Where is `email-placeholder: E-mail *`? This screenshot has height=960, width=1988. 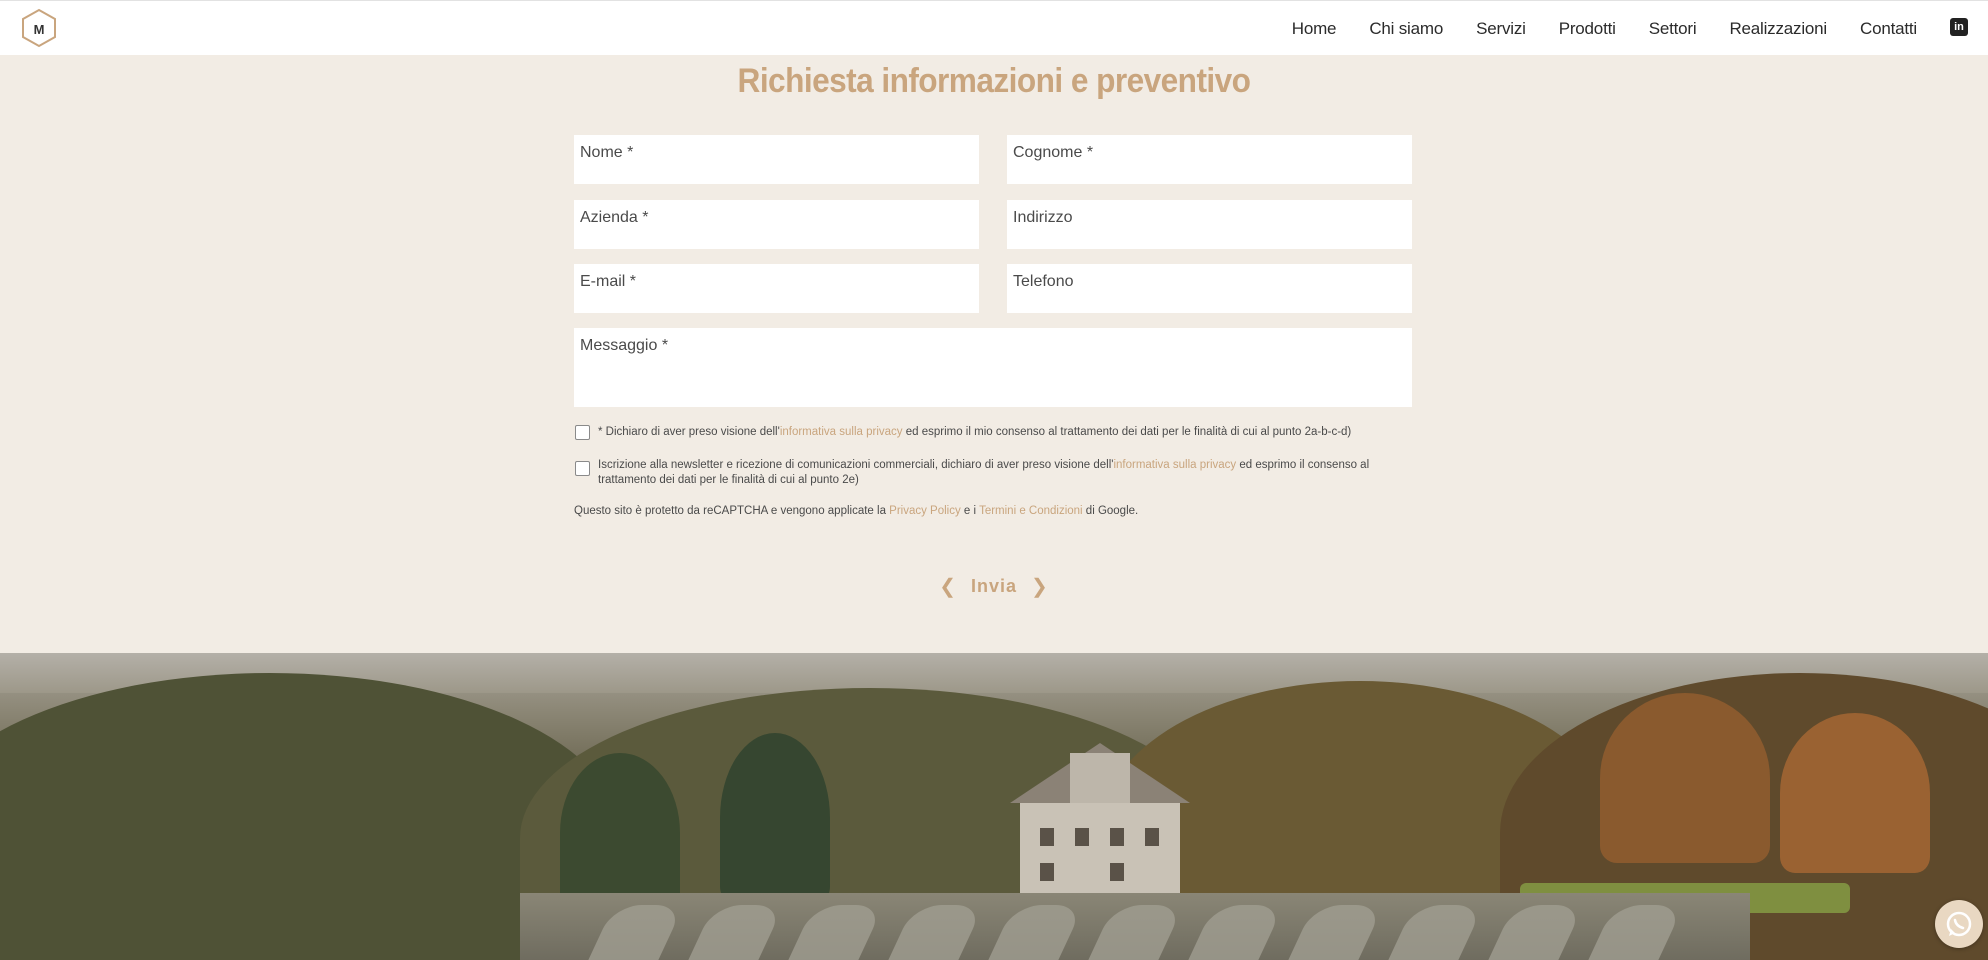 email-placeholder: E-mail * is located at coordinates (608, 281).